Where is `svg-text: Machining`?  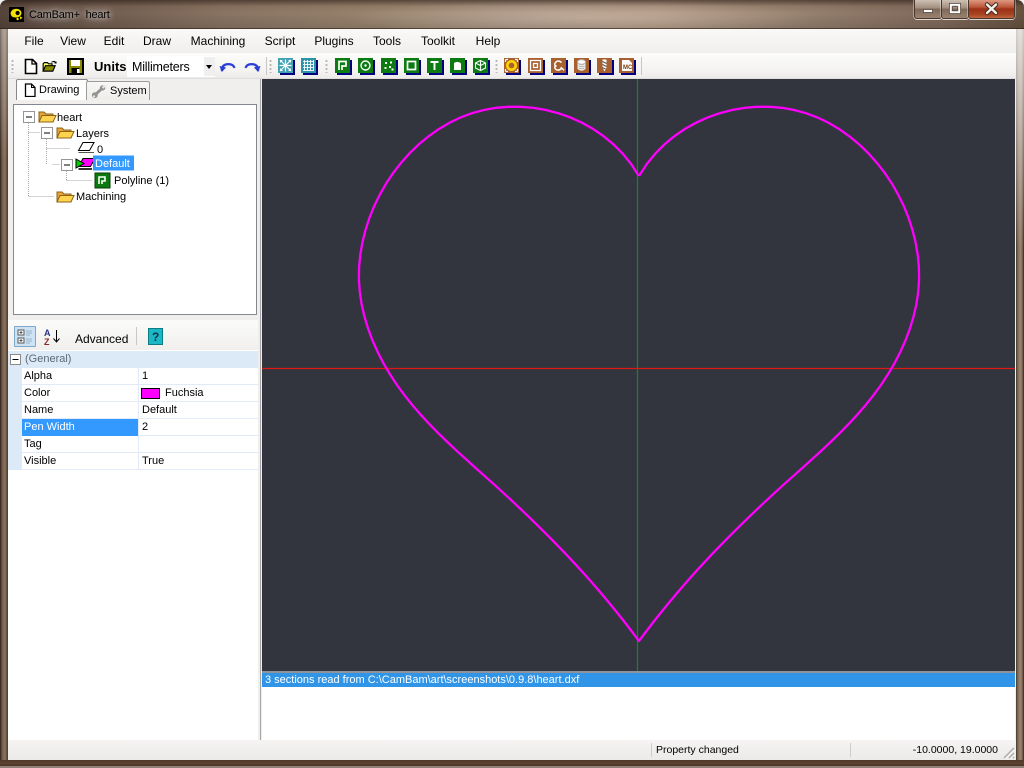
svg-text: Machining is located at coordinates (101, 197).